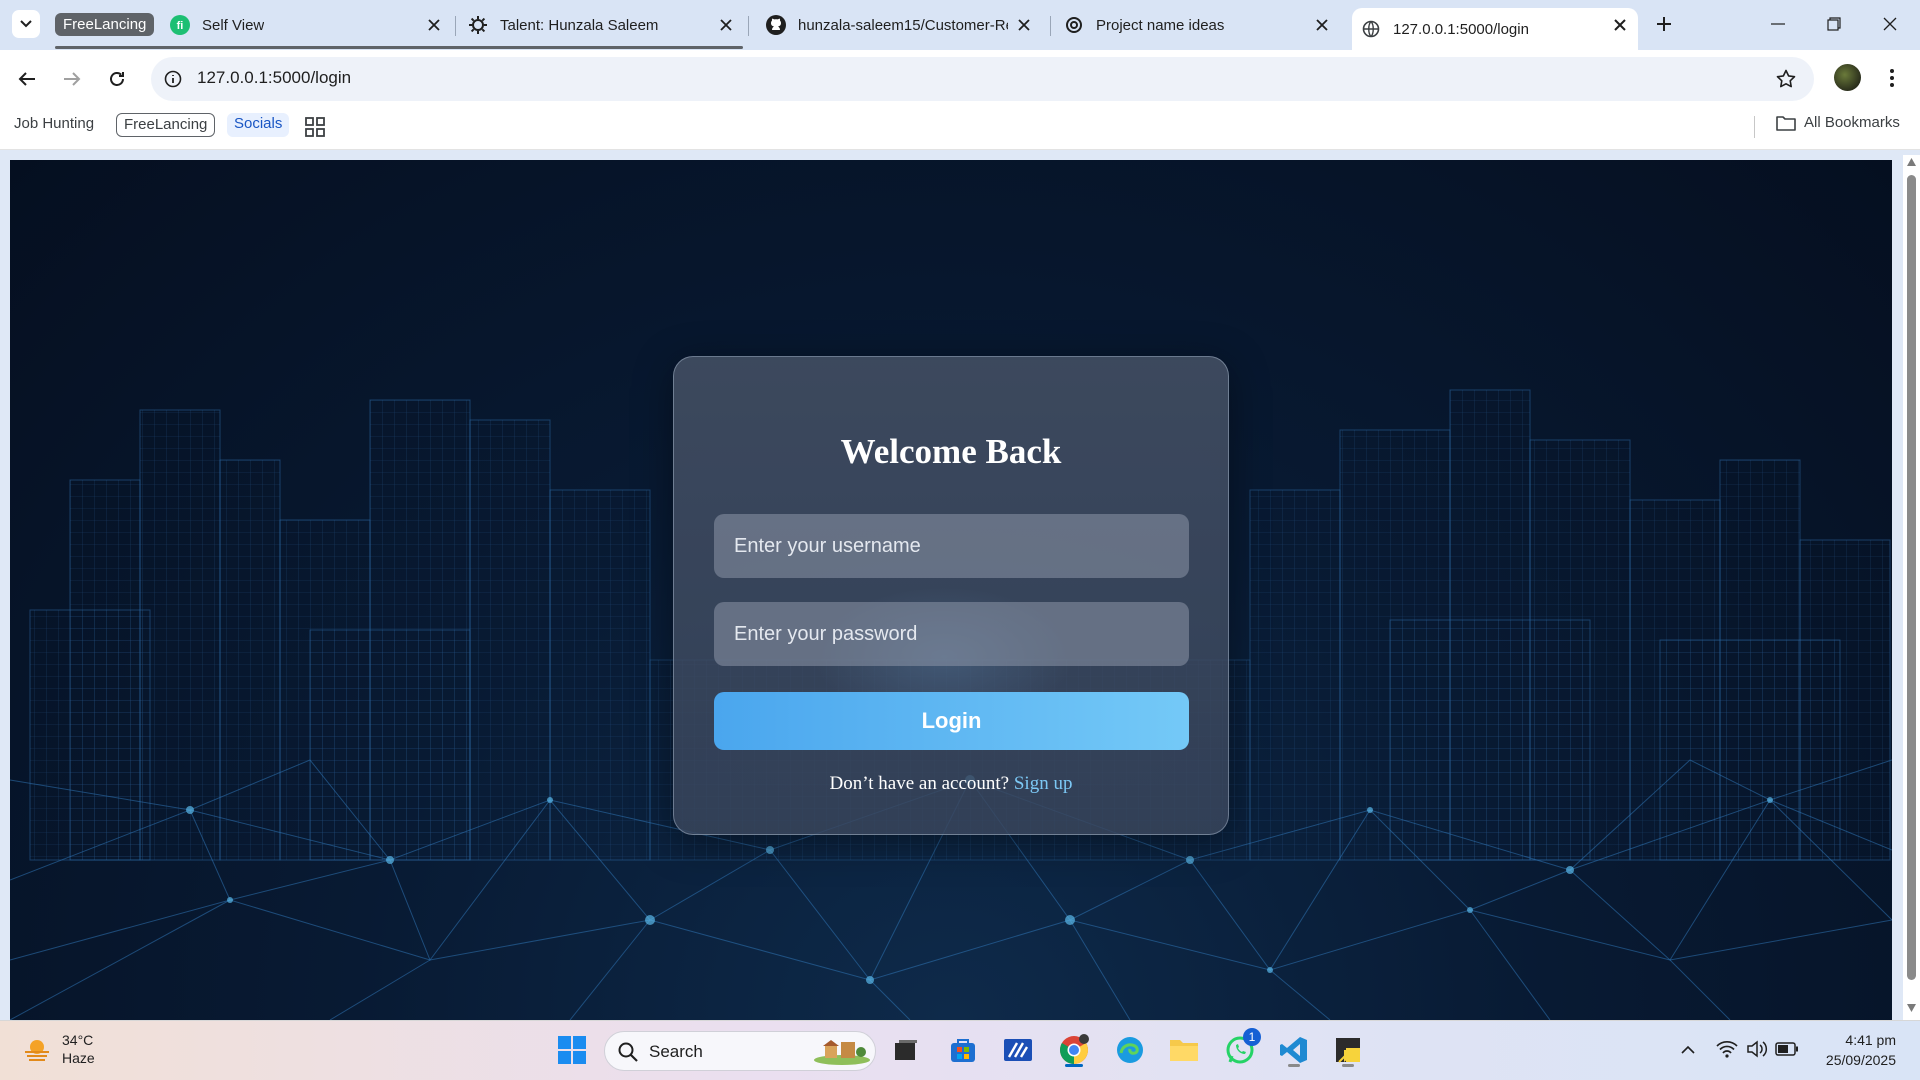 This screenshot has width=1920, height=1080. I want to click on openai-icon, so click(1074, 25).